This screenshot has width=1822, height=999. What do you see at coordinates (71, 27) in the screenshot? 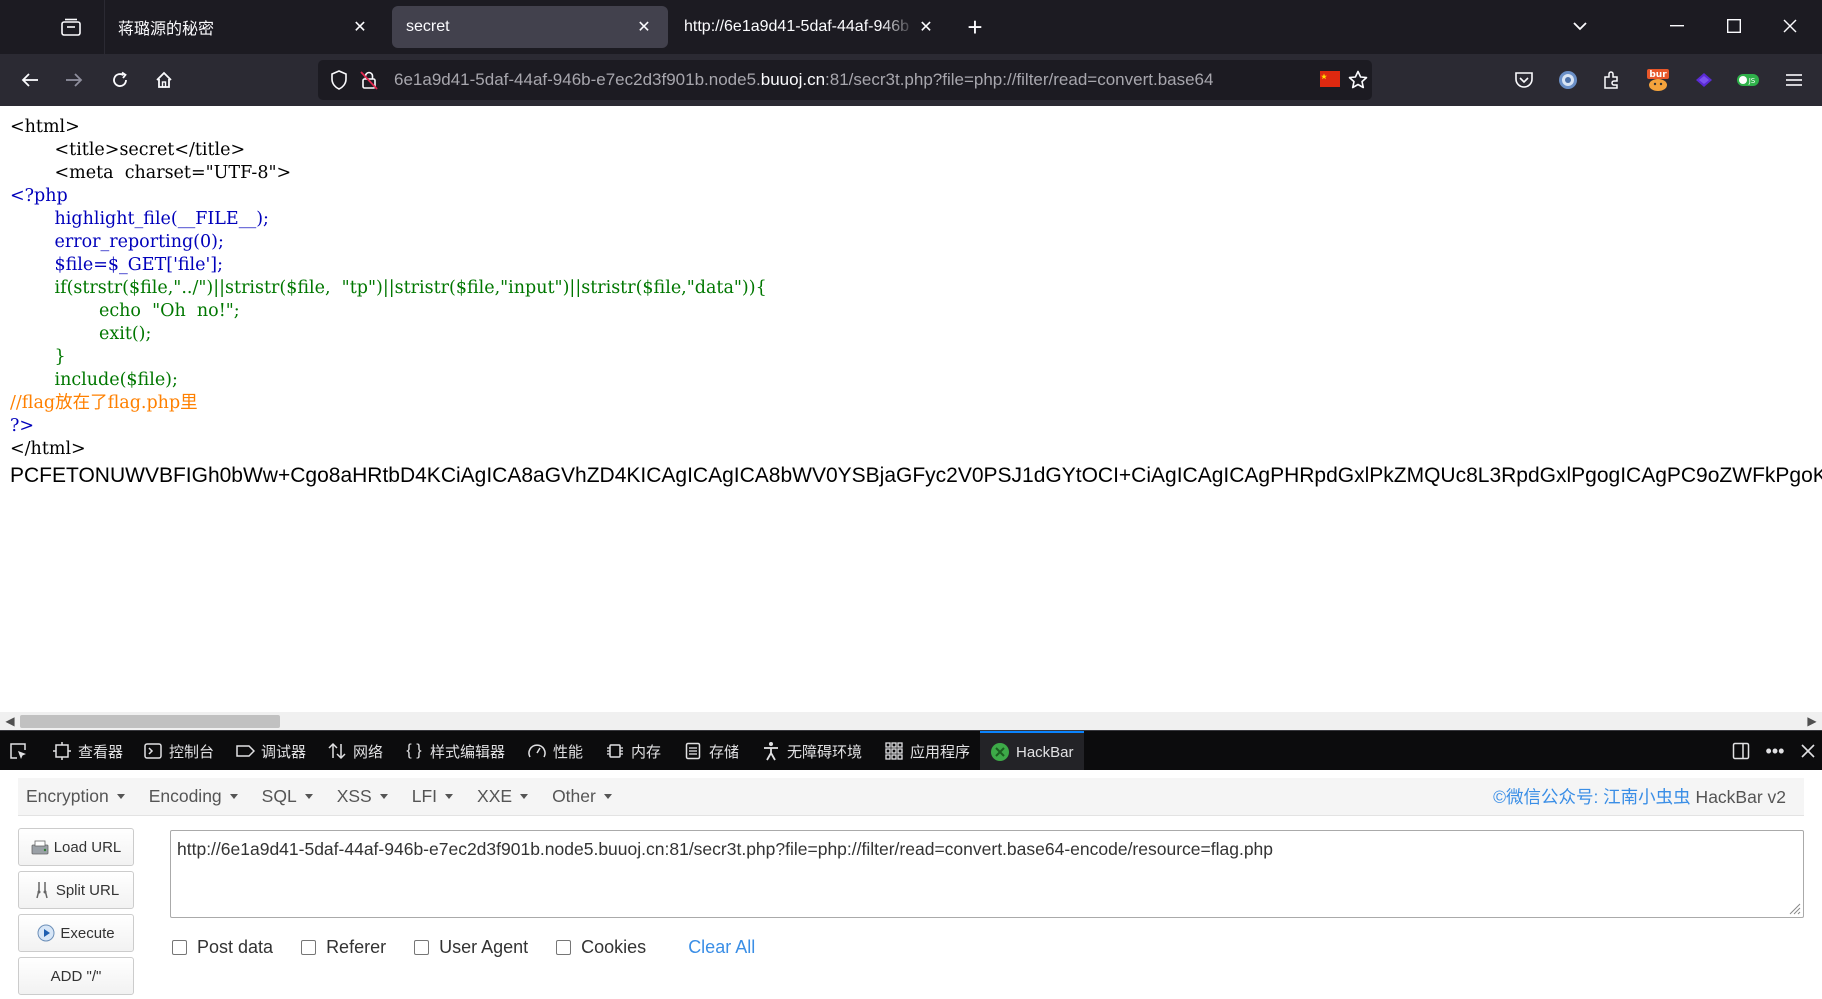
I see `tab-list-button` at bounding box center [71, 27].